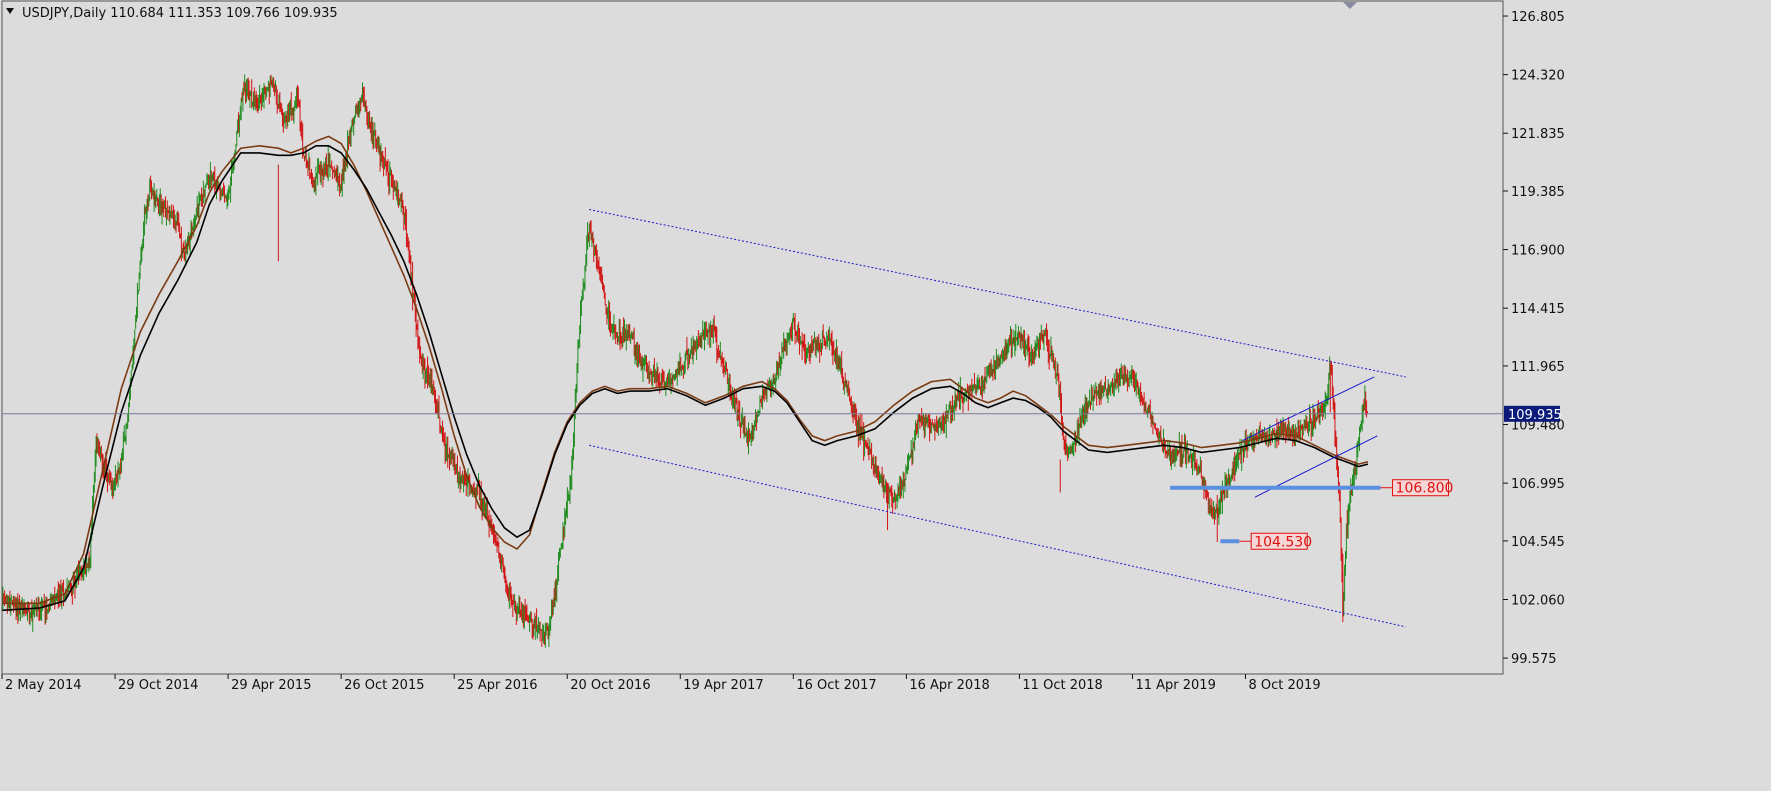  What do you see at coordinates (1538, 134) in the screenshot?
I see `y-tick-label: 121.835` at bounding box center [1538, 134].